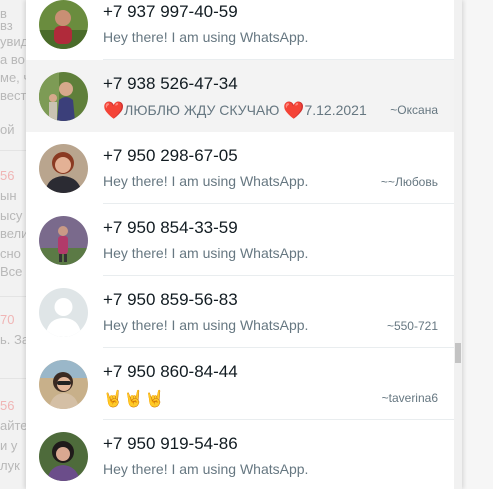 The width and height of the screenshot is (493, 489). Describe the element at coordinates (170, 11) in the screenshot. I see `contact-phone: +7 937 997-40-59` at that location.